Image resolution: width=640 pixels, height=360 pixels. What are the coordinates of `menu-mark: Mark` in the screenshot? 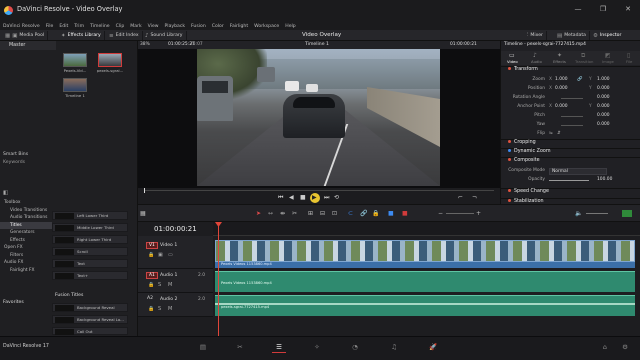 It's located at (135, 26).